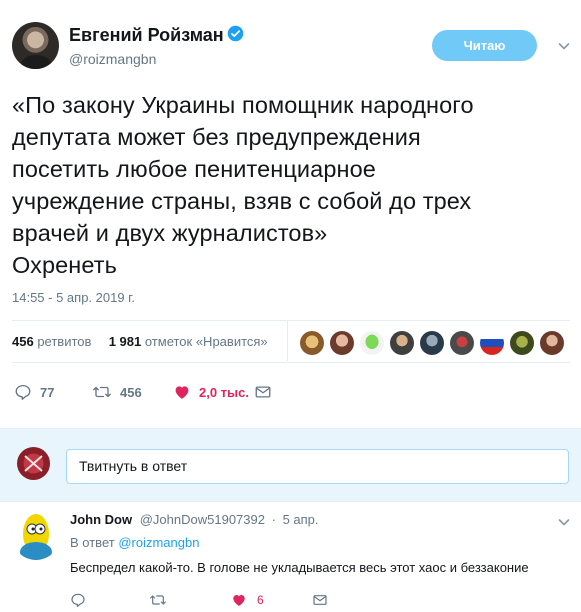 The image size is (581, 612). I want to click on reply-header: John Dow @JohnDow51907392 · 5 апр., so click(194, 519).